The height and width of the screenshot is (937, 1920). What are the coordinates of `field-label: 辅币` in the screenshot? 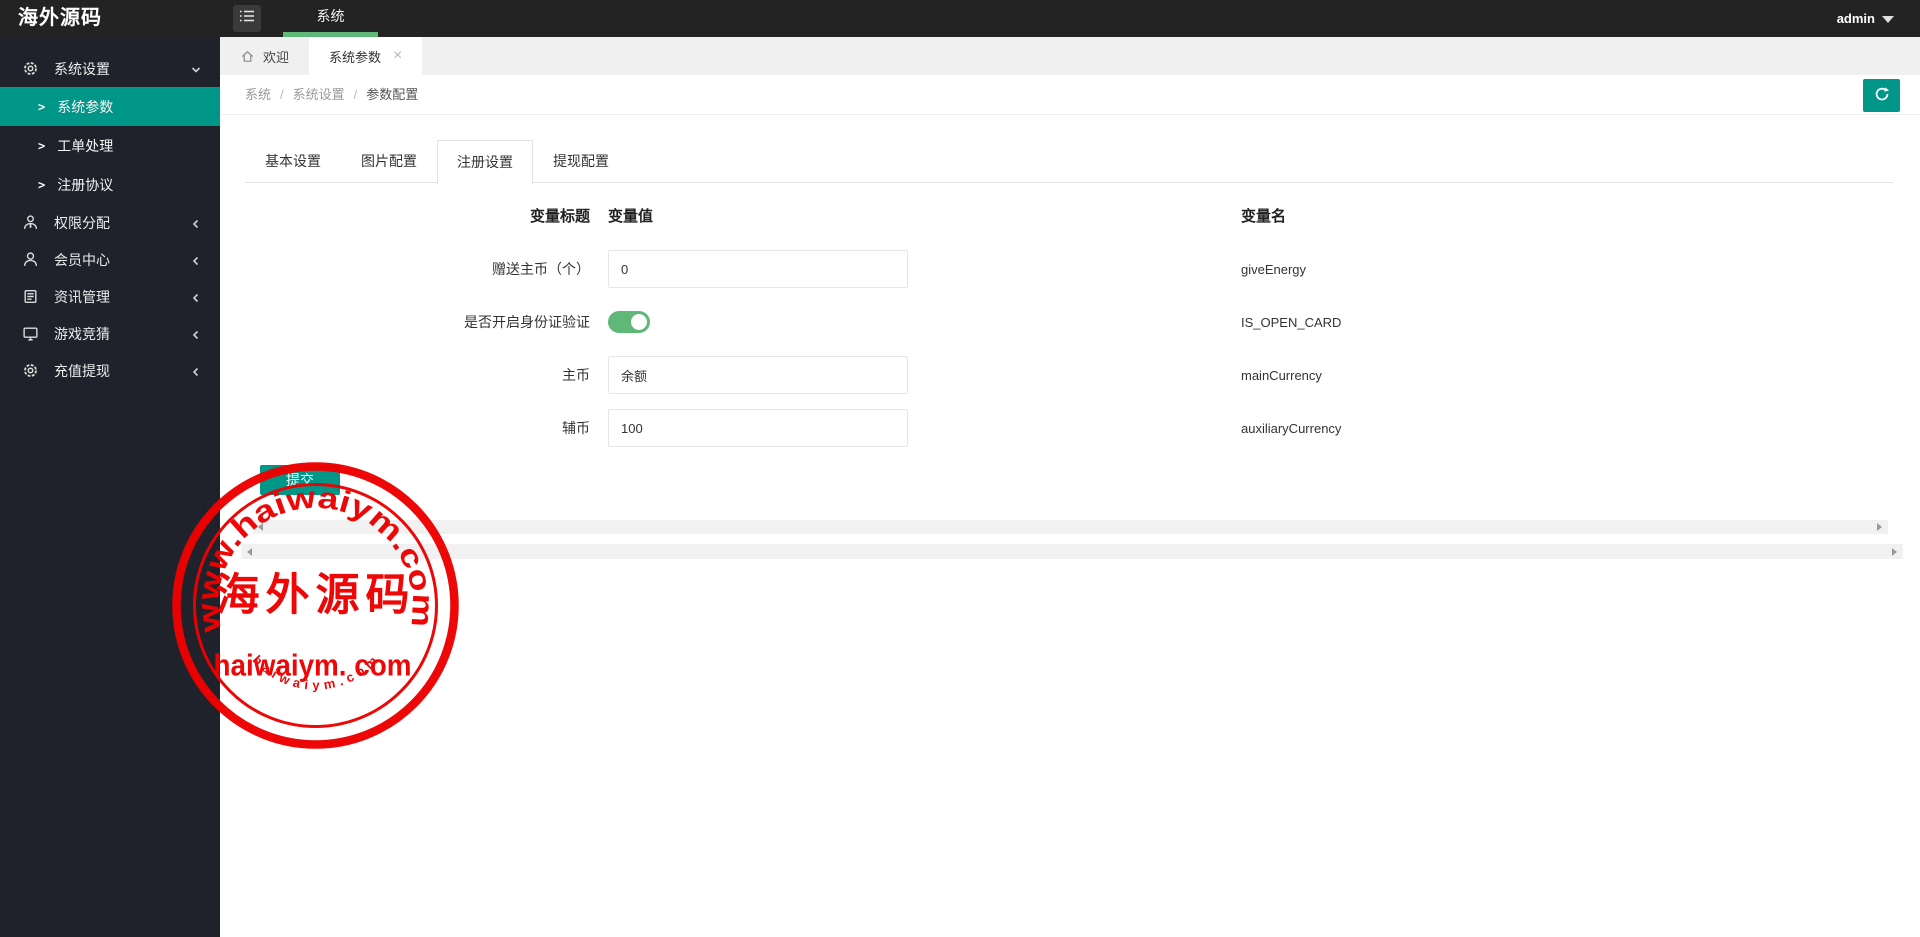 It's located at (576, 428).